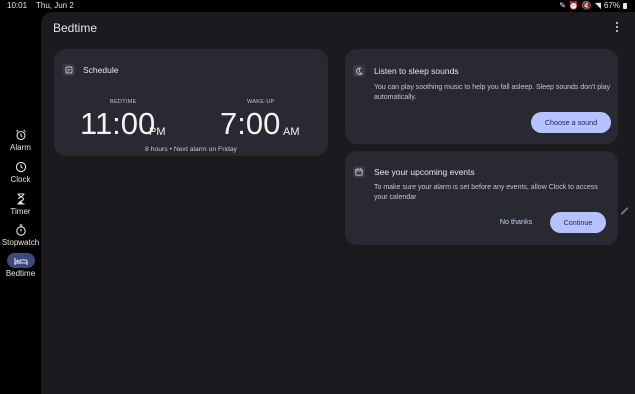 The image size is (635, 394). Describe the element at coordinates (617, 27) in the screenshot. I see `more-options-icon` at that location.